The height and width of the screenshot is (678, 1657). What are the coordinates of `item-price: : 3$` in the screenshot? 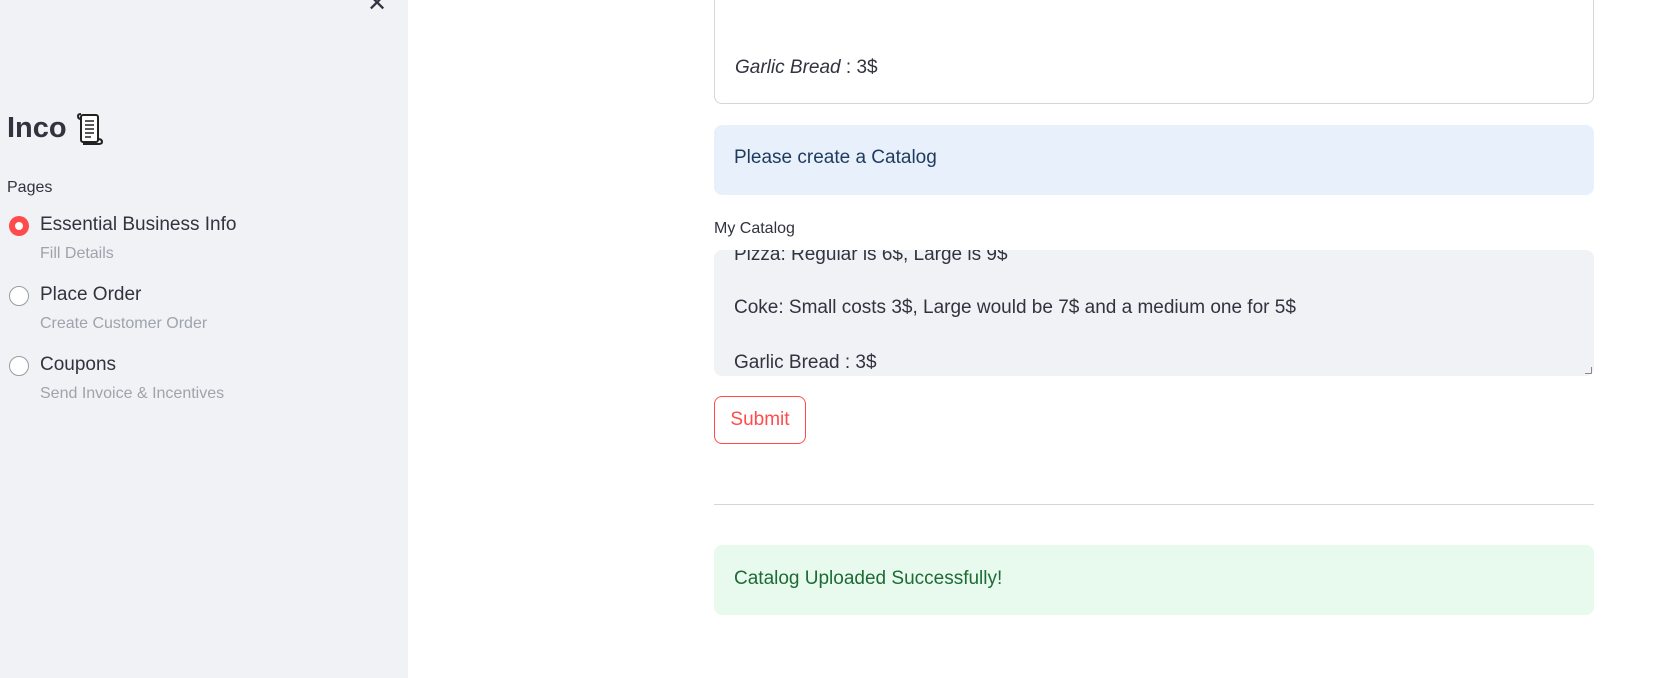 It's located at (859, 67).